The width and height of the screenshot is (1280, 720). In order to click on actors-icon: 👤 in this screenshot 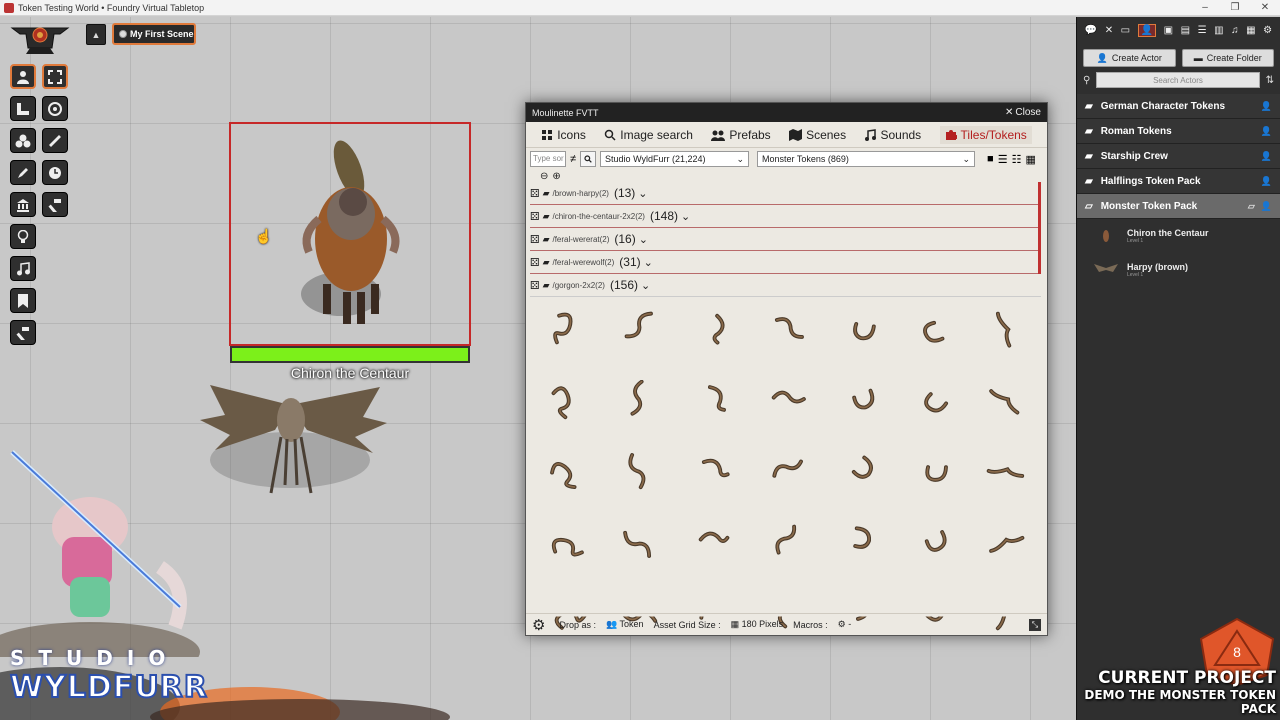, I will do `click(1147, 30)`.